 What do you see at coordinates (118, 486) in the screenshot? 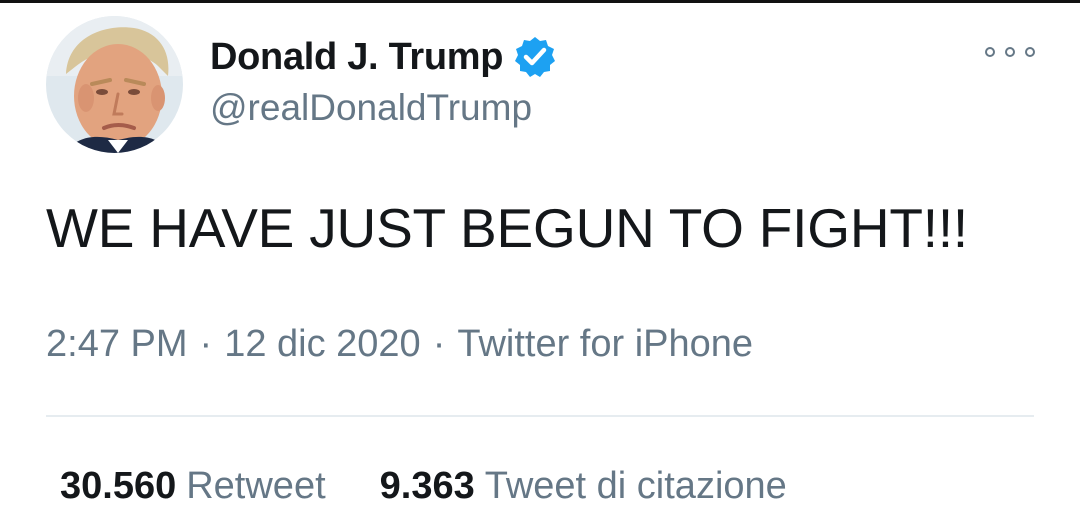
I see `retweets-count: 30.560` at bounding box center [118, 486].